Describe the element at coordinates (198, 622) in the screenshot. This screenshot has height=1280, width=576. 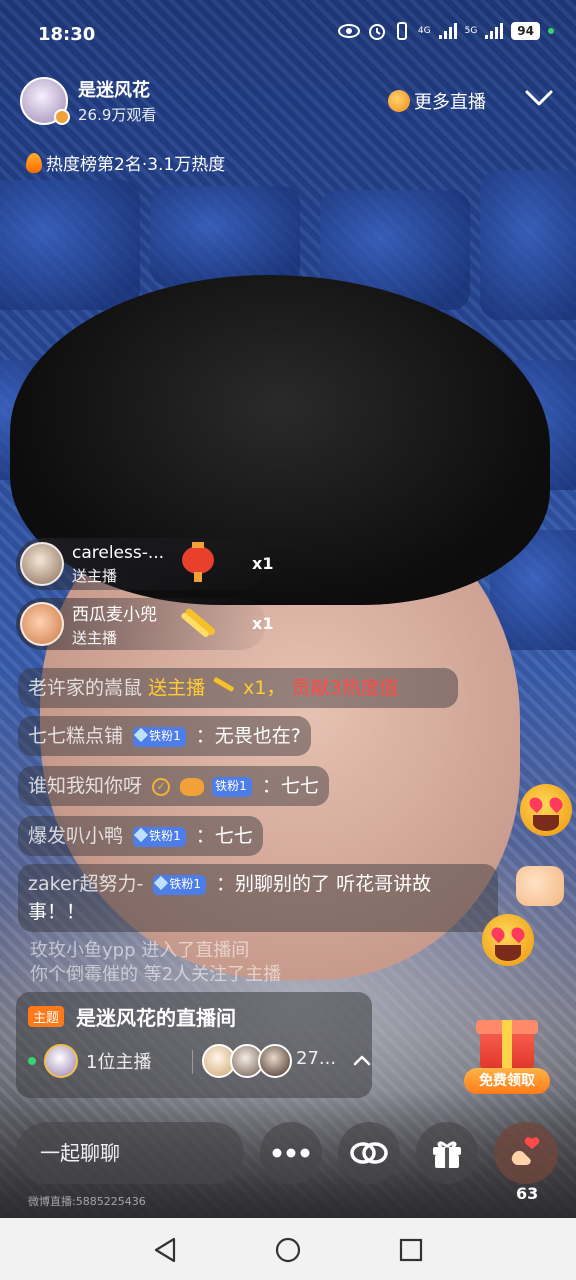
I see `glowstick-gift-icon` at that location.